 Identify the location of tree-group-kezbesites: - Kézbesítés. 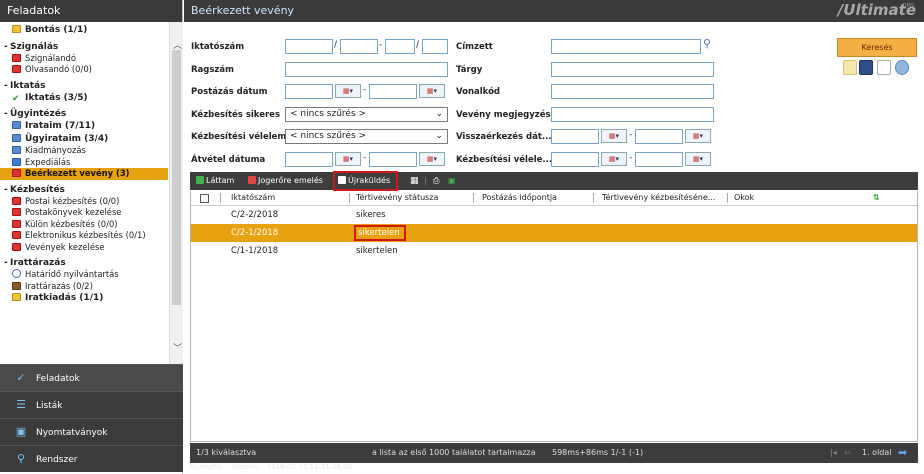
(84, 190).